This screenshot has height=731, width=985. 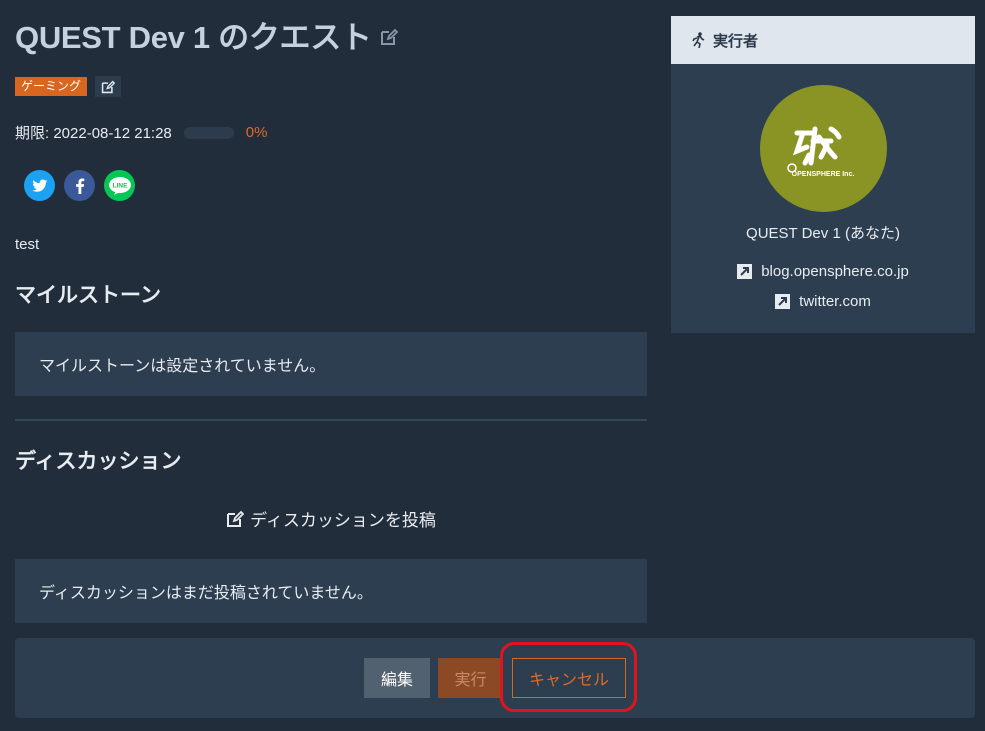 What do you see at coordinates (39, 185) in the screenshot?
I see `twitter-icon` at bounding box center [39, 185].